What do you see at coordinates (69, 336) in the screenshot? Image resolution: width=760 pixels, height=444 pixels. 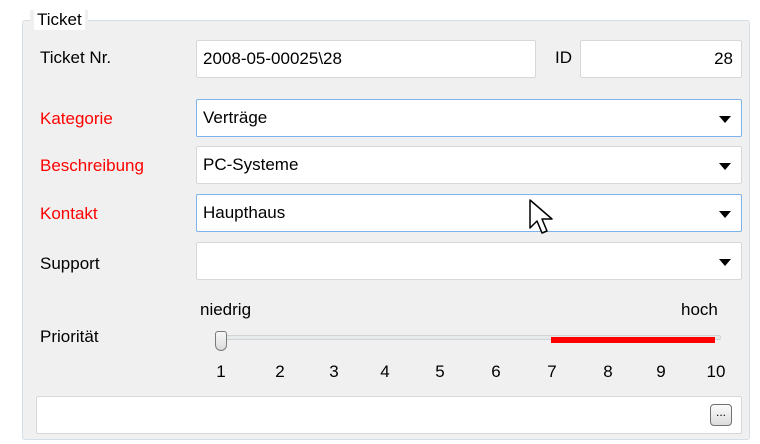 I see `priority-label: Priorität` at bounding box center [69, 336].